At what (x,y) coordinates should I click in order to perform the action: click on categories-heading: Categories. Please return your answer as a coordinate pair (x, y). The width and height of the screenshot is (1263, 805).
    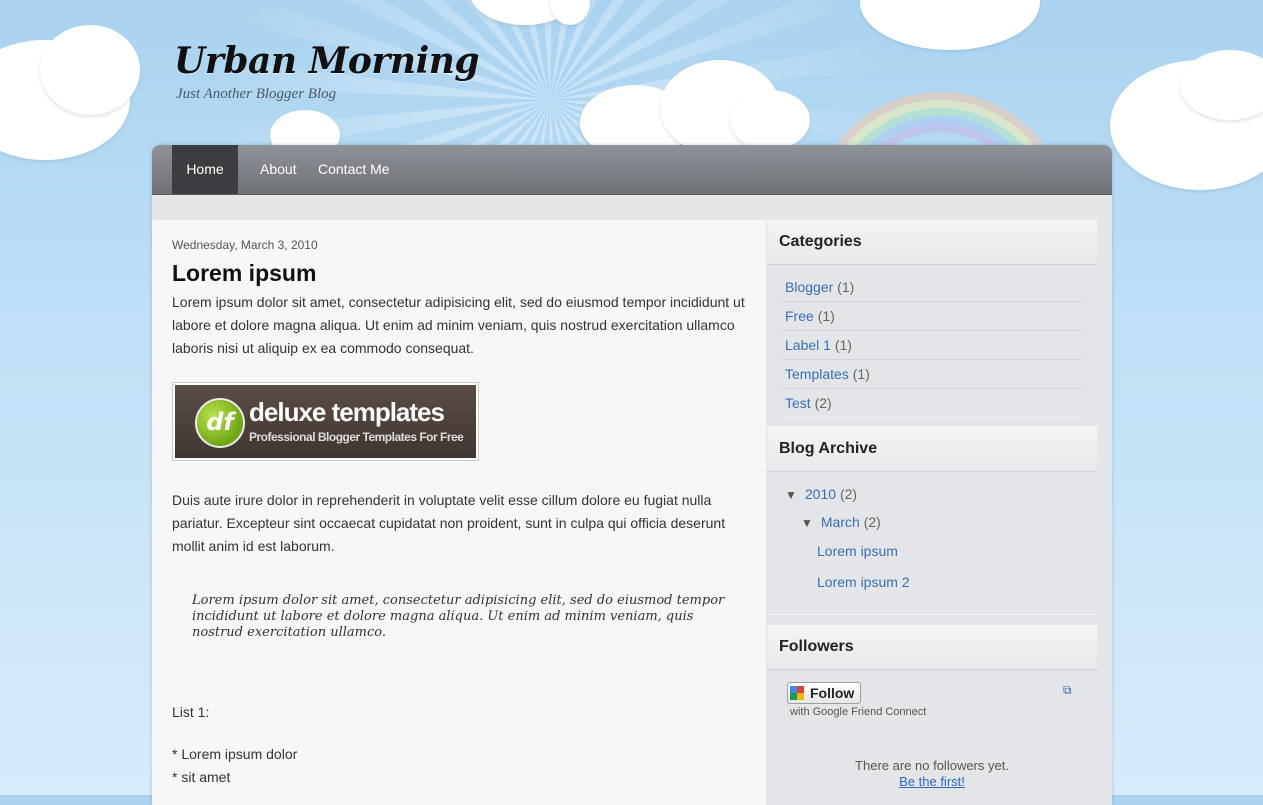
    Looking at the image, I should click on (932, 242).